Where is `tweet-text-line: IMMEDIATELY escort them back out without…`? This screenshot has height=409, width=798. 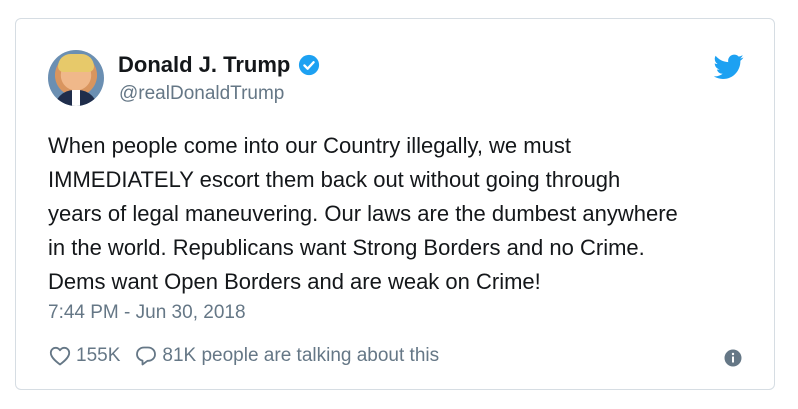
tweet-text-line: IMMEDIATELY escort them back out without… is located at coordinates (334, 179).